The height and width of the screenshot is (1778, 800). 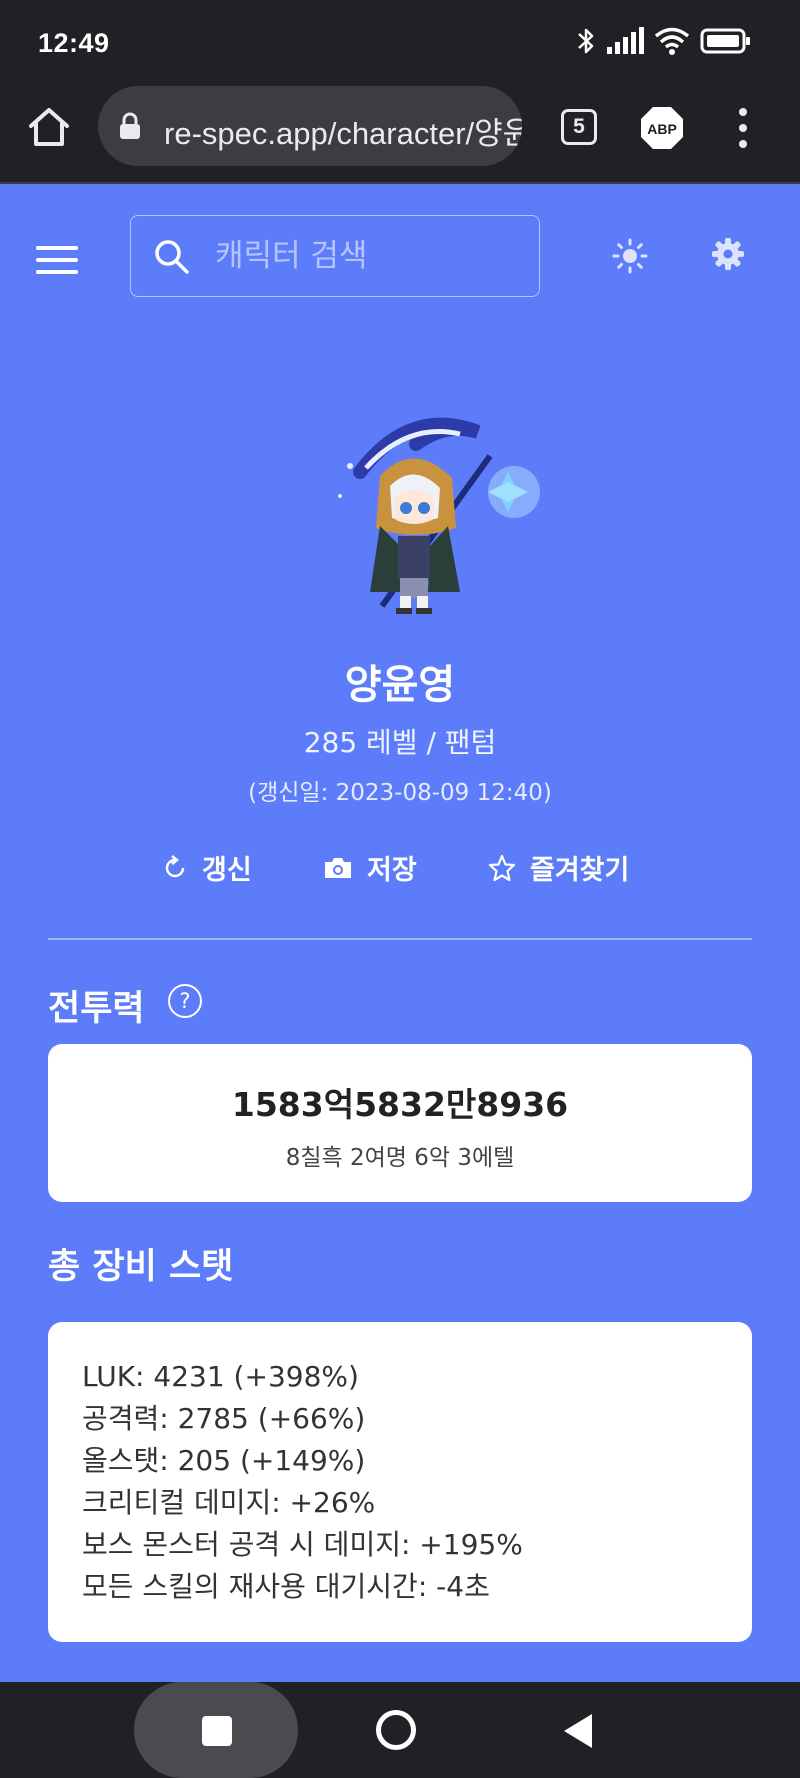 What do you see at coordinates (672, 41) in the screenshot?
I see `wifi-icon` at bounding box center [672, 41].